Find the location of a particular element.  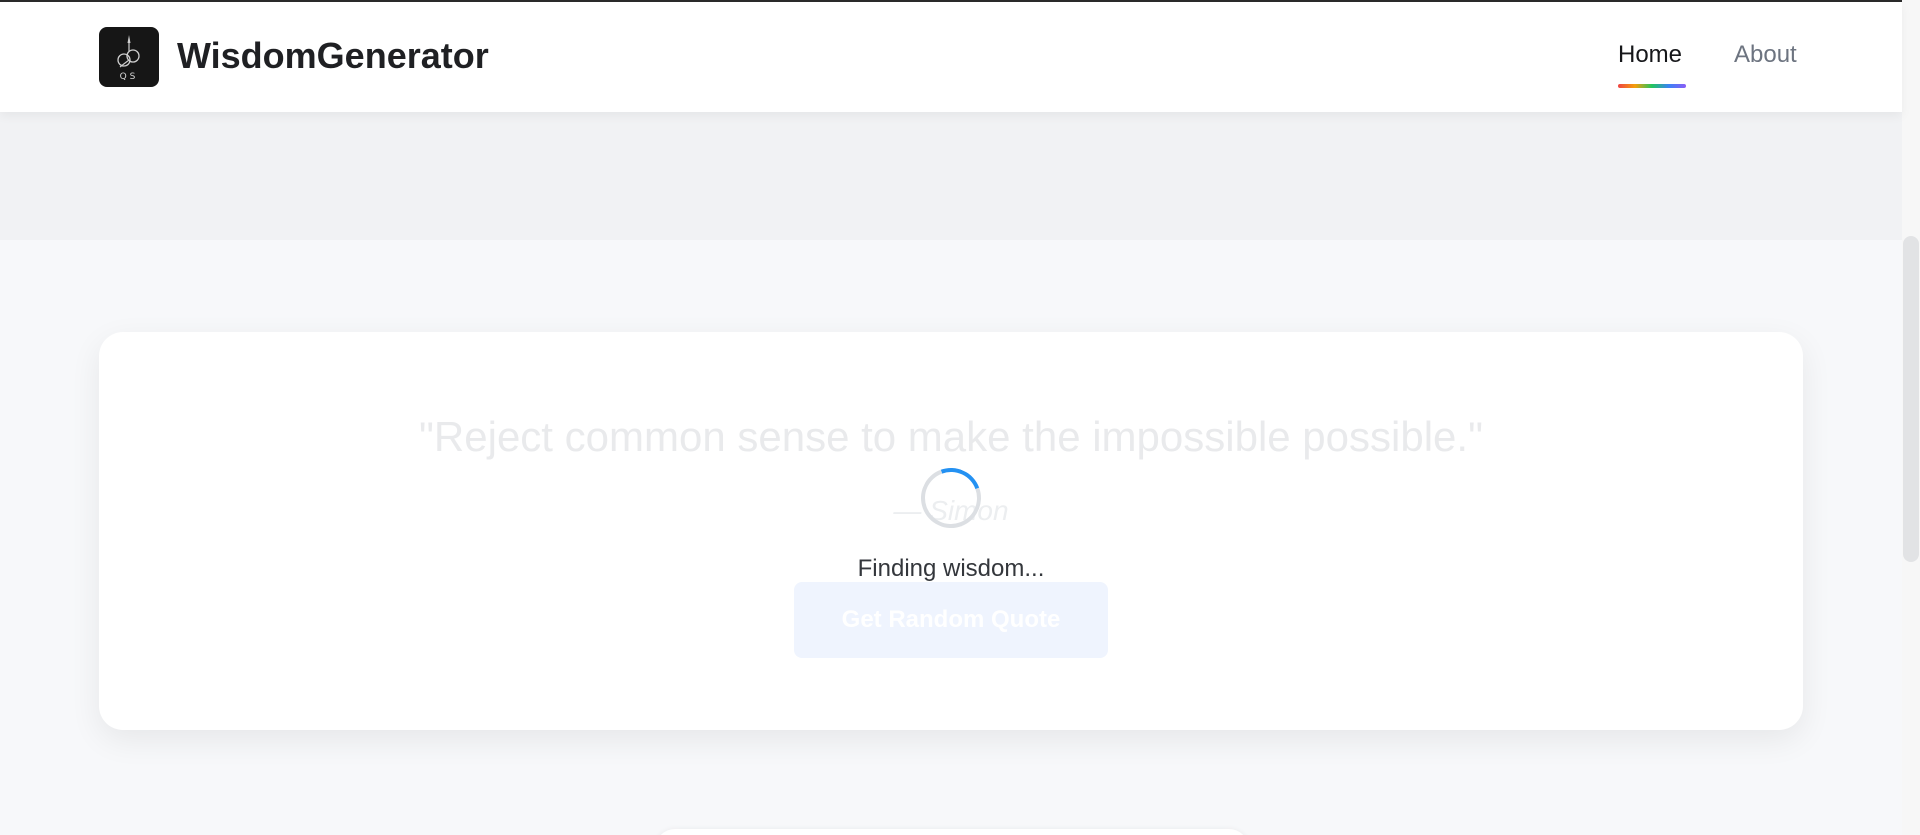

site-header: QS WisdomGenerator Home About is located at coordinates (951, 57).